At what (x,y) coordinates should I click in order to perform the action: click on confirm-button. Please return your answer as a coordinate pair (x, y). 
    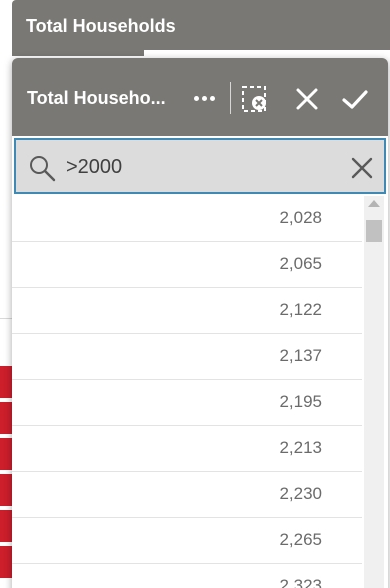
    Looking at the image, I should click on (355, 99).